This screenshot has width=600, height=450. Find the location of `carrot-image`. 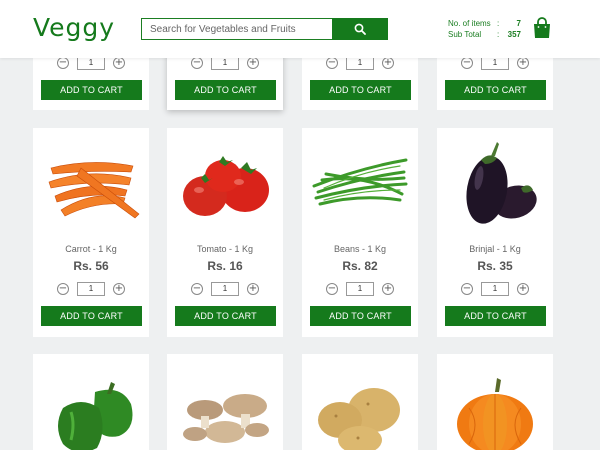

carrot-image is located at coordinates (94, 190).